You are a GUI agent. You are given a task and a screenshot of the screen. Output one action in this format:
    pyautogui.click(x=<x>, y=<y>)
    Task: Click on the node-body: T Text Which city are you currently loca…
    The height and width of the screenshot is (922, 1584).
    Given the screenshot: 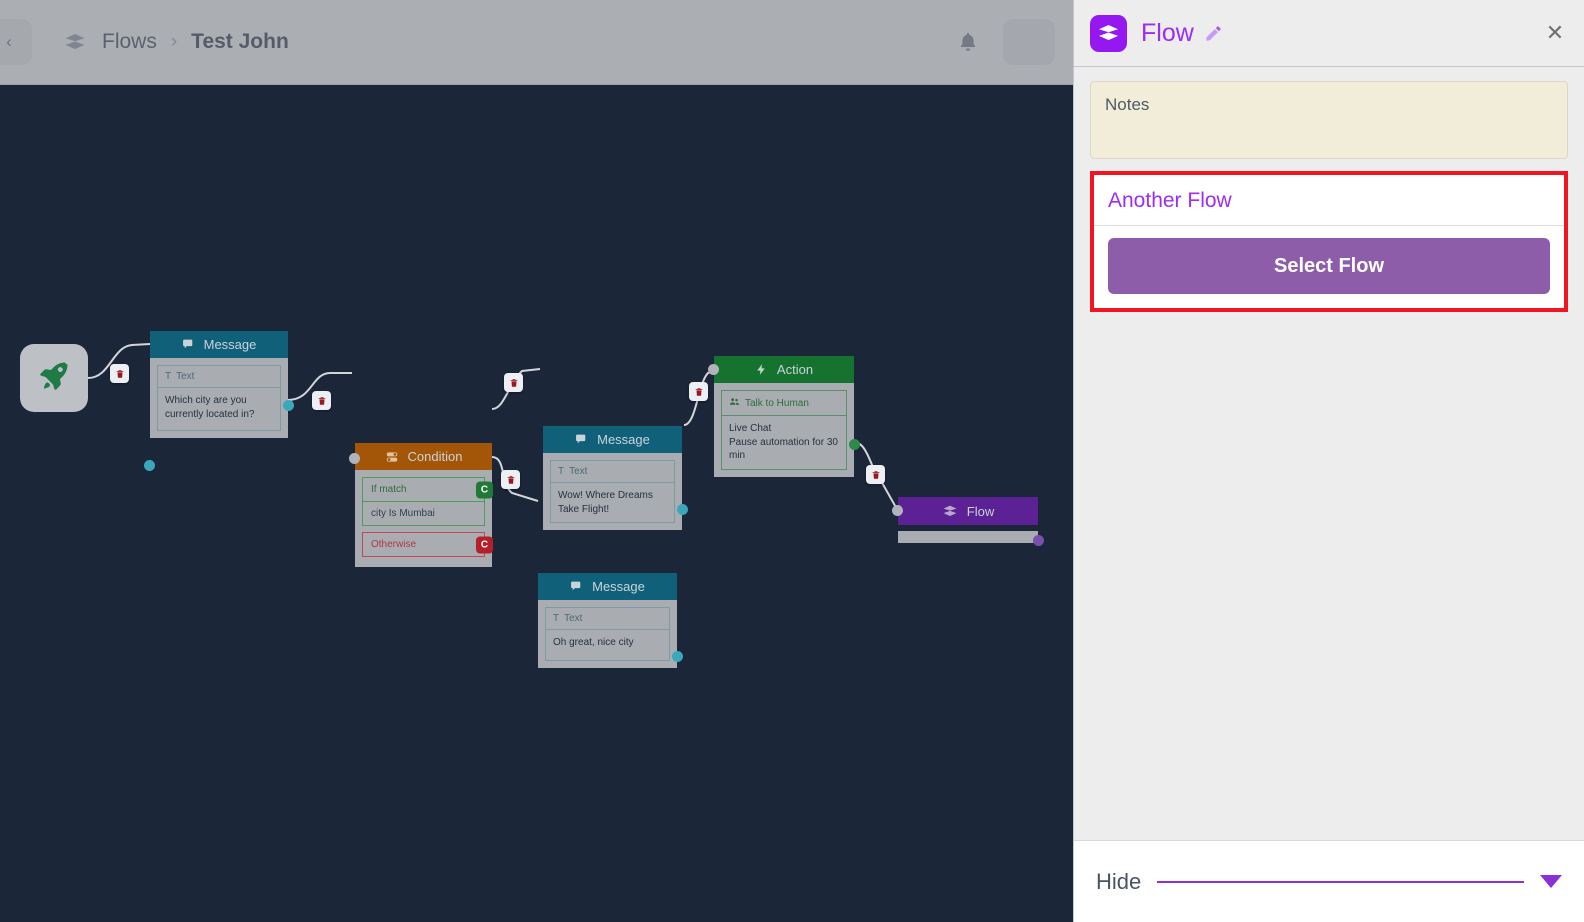 What is the action you would take?
    pyautogui.click(x=219, y=398)
    